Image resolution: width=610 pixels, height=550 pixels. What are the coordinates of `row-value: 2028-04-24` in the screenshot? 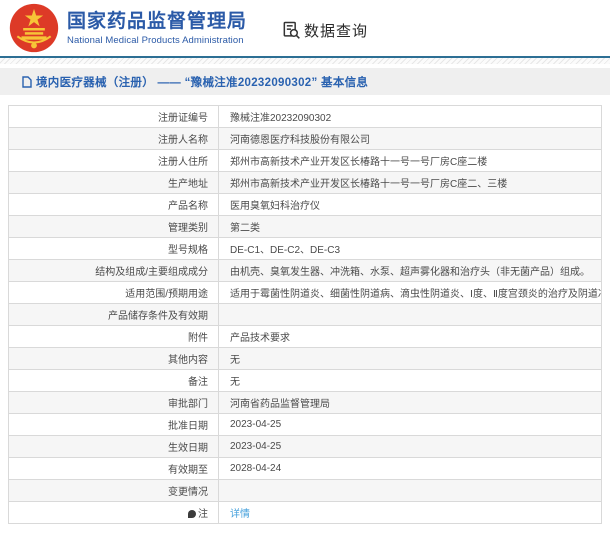 It's located at (410, 468).